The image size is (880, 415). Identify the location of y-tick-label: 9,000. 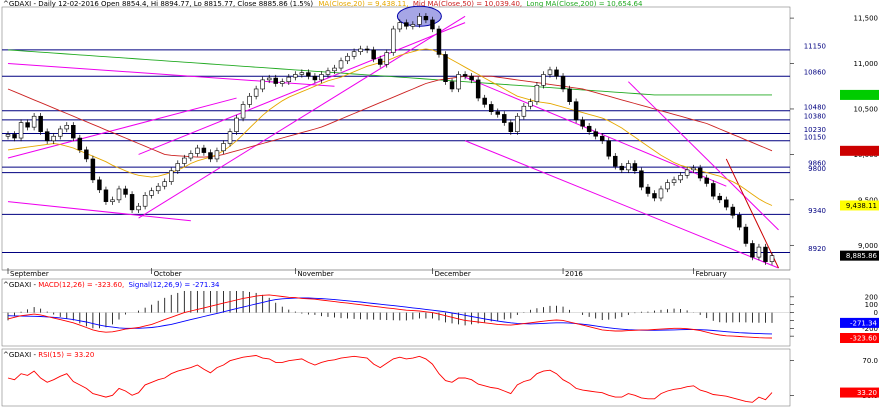
(868, 246).